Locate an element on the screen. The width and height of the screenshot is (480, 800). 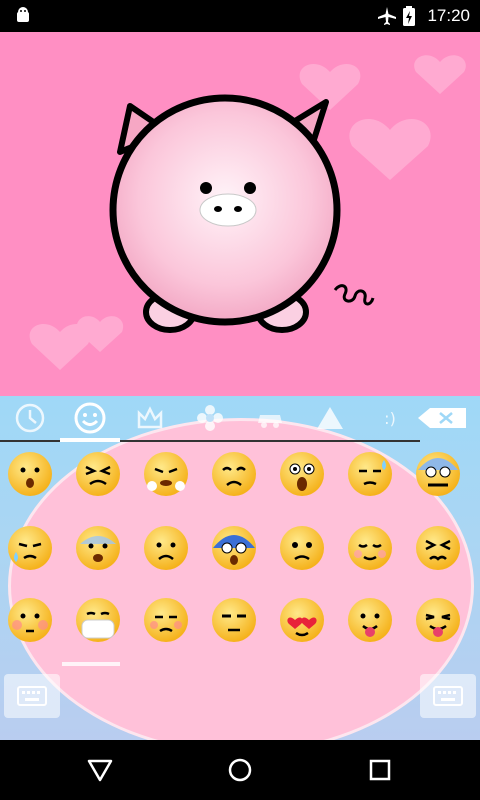
flower-icon is located at coordinates (210, 418).